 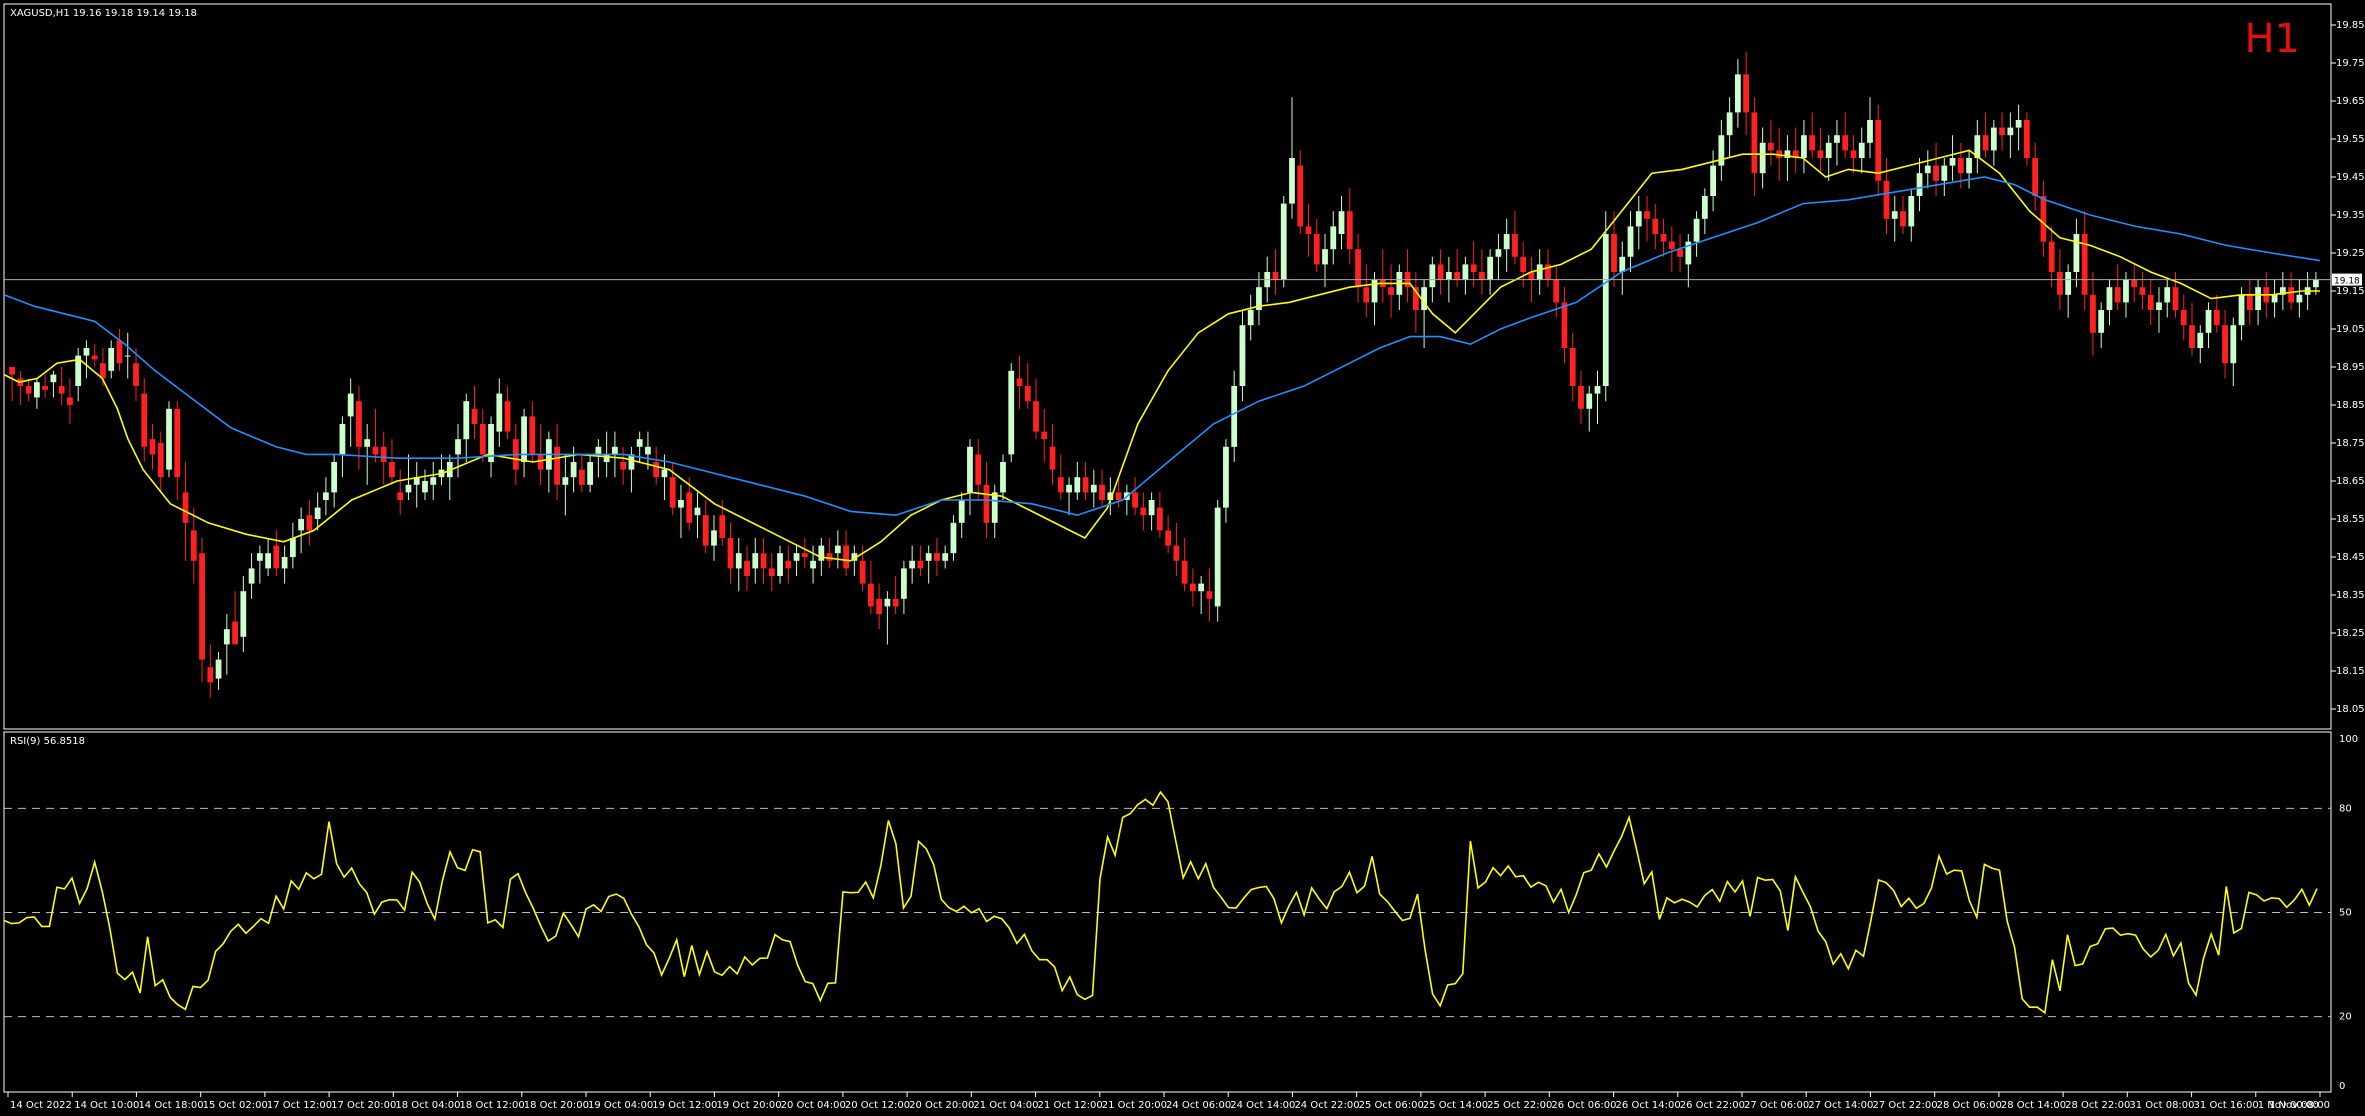 What do you see at coordinates (2350, 139) in the screenshot?
I see `price-tick-label: 19.55` at bounding box center [2350, 139].